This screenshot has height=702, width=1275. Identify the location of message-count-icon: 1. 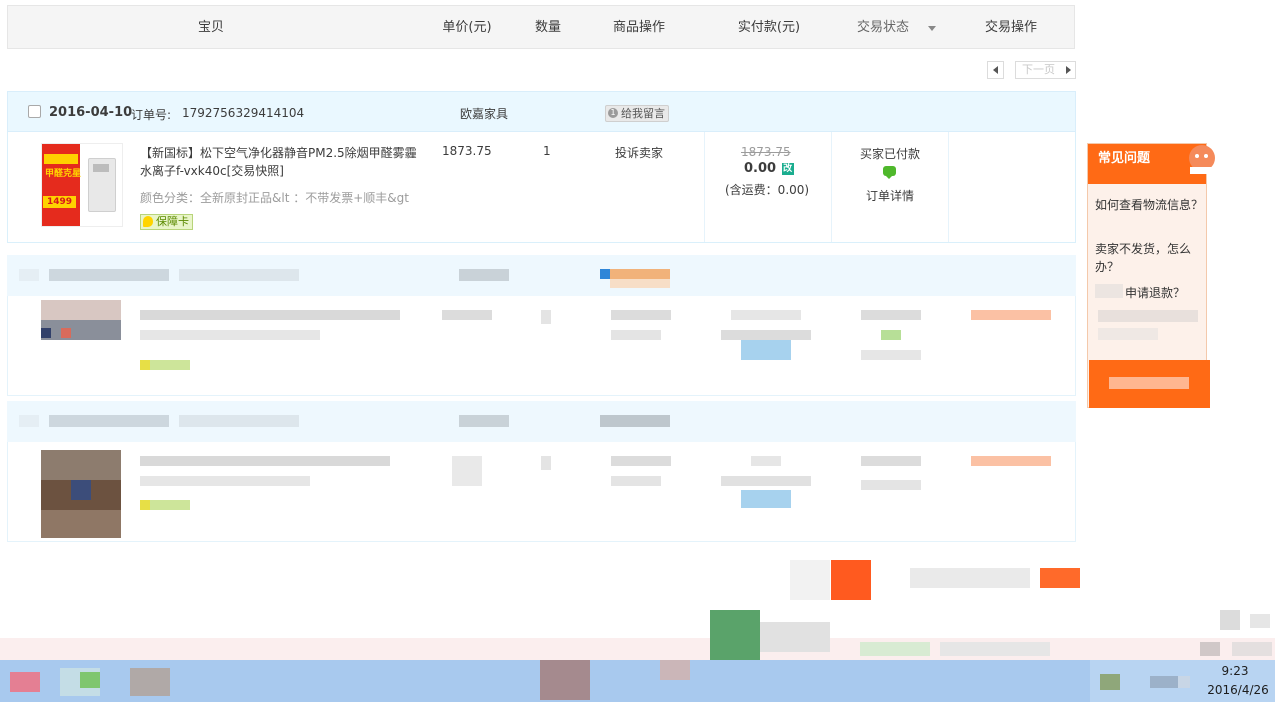
(613, 113).